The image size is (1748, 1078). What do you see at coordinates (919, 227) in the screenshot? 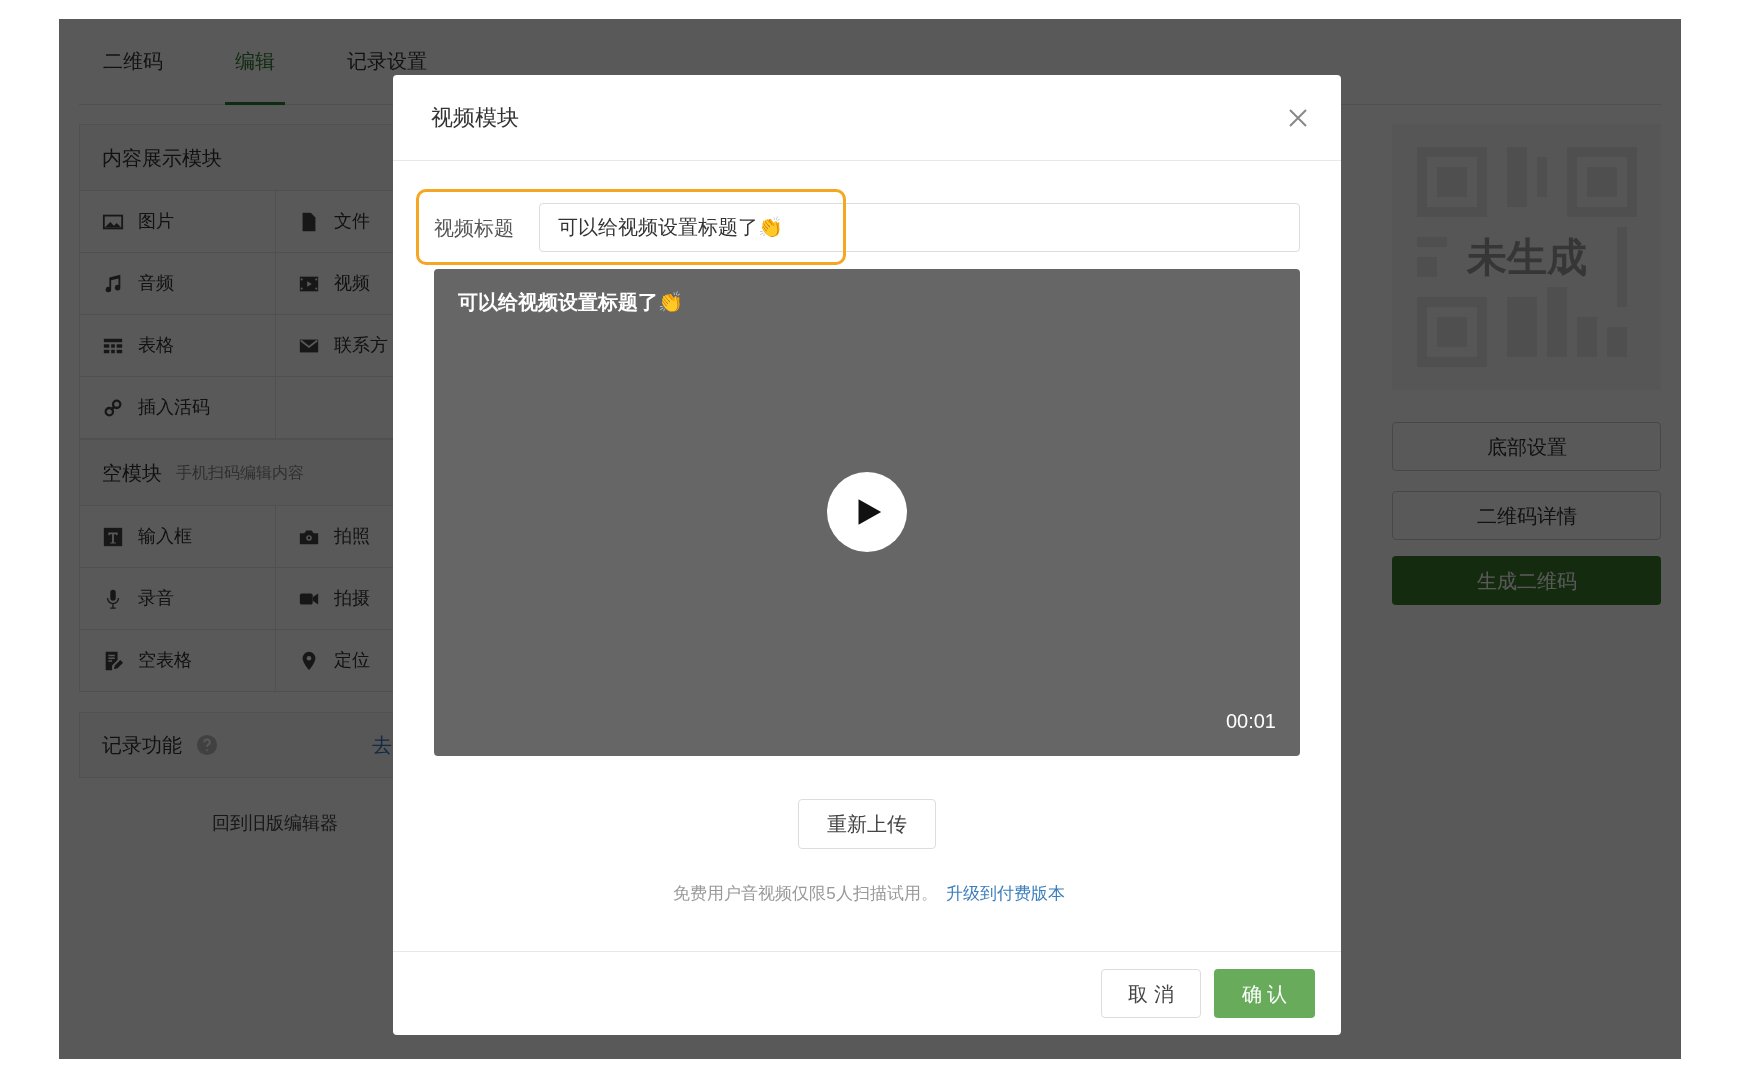
I see `title-input-field: 可以给视频设置标题了👏` at bounding box center [919, 227].